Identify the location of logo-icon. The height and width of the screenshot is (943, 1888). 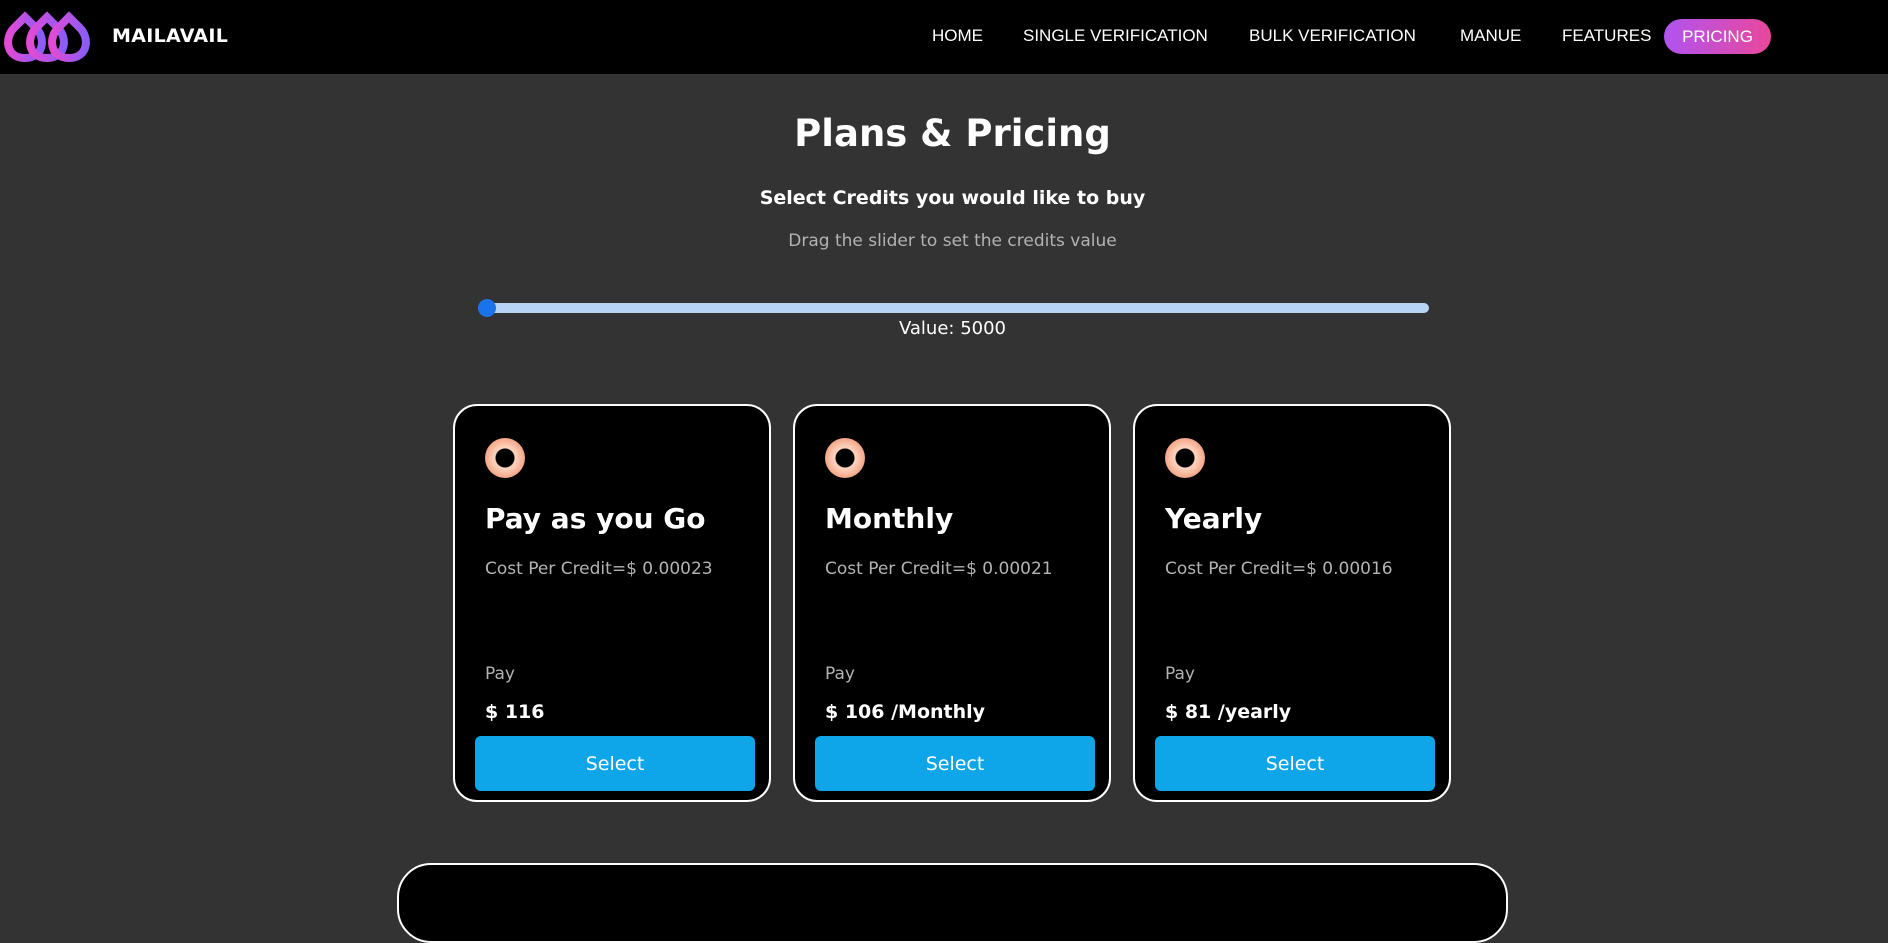
(47, 37).